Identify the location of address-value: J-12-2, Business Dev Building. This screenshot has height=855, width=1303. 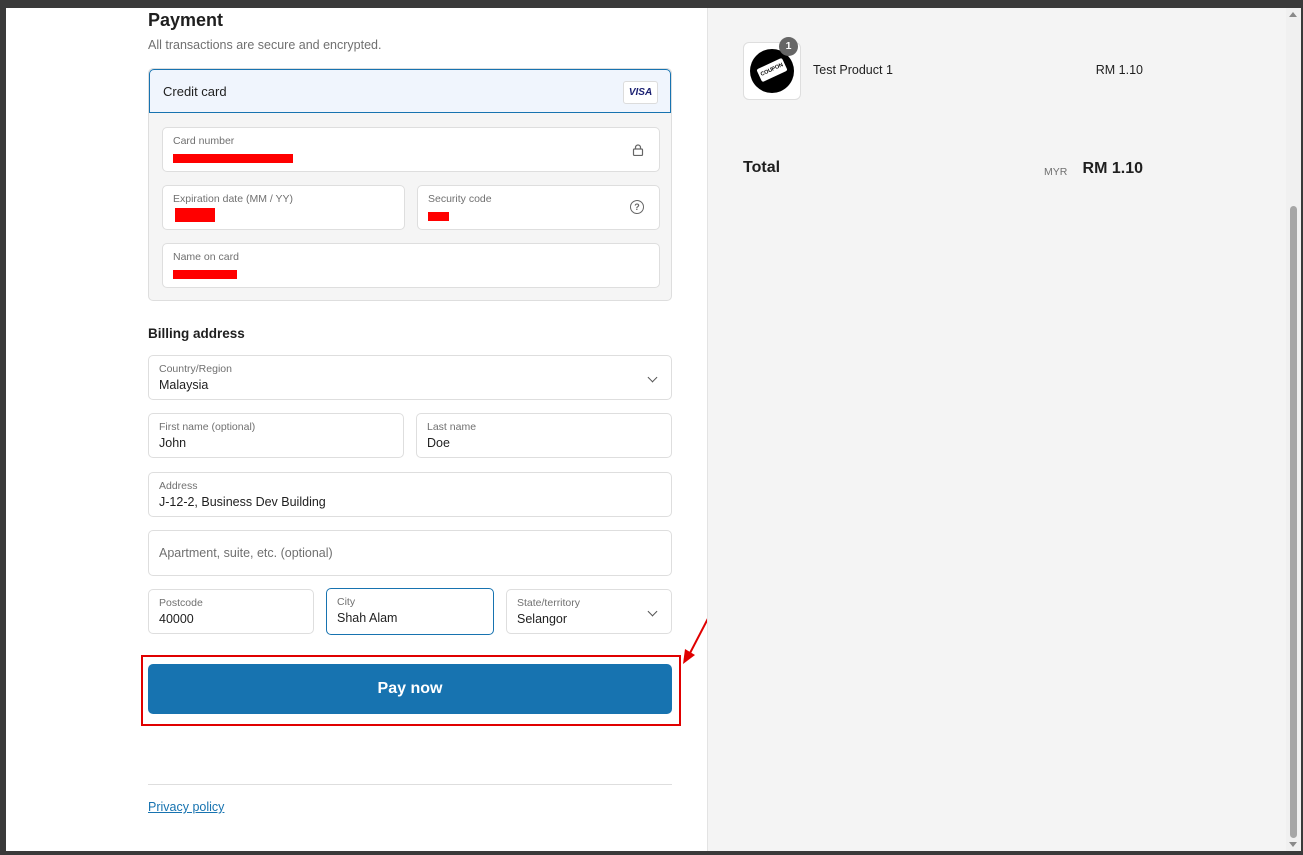
(242, 502).